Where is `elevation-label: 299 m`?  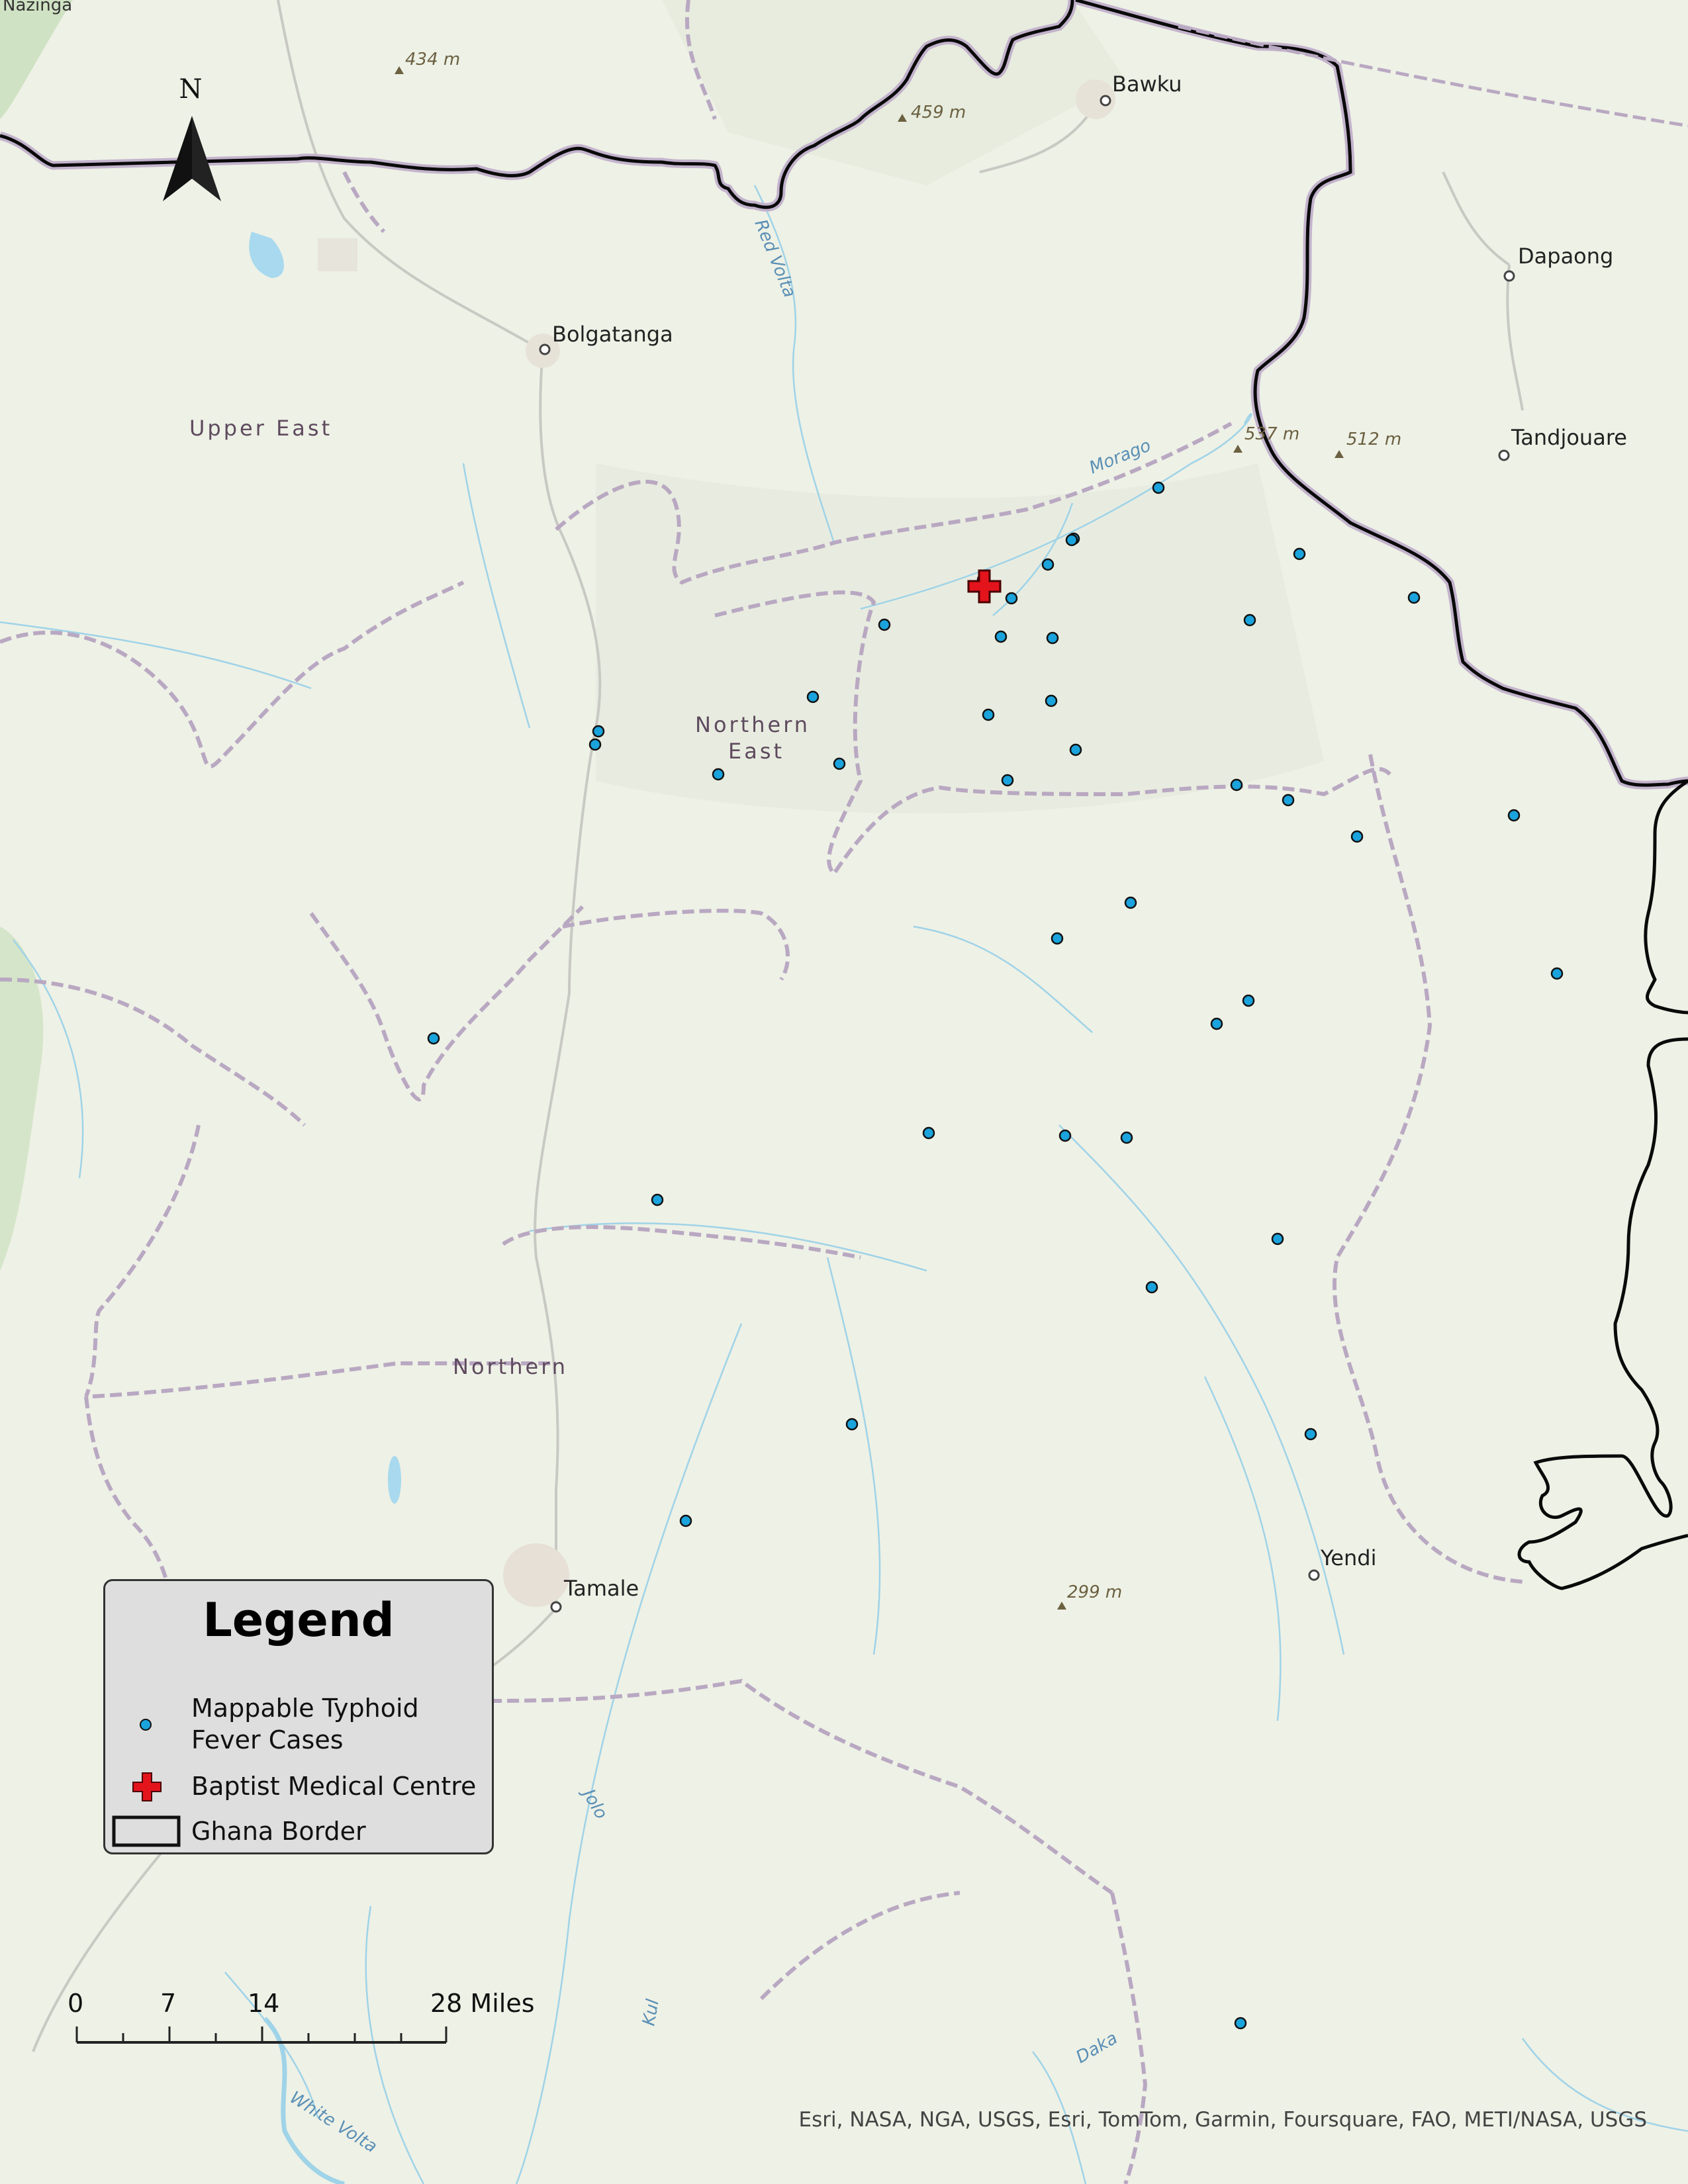 elevation-label: 299 m is located at coordinates (1094, 1592).